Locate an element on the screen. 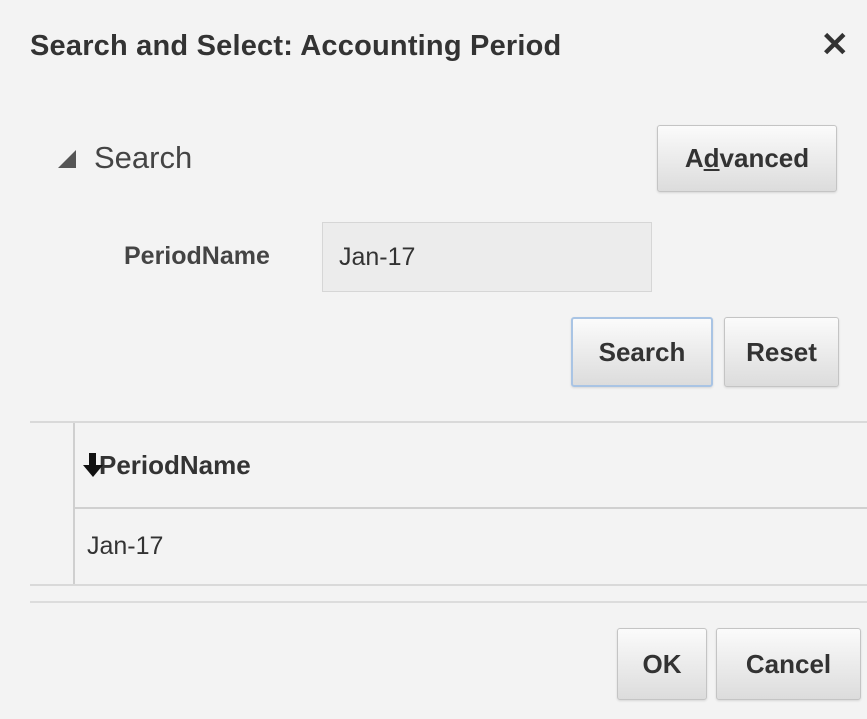 The width and height of the screenshot is (867, 719). ok-button-label: OK is located at coordinates (662, 663).